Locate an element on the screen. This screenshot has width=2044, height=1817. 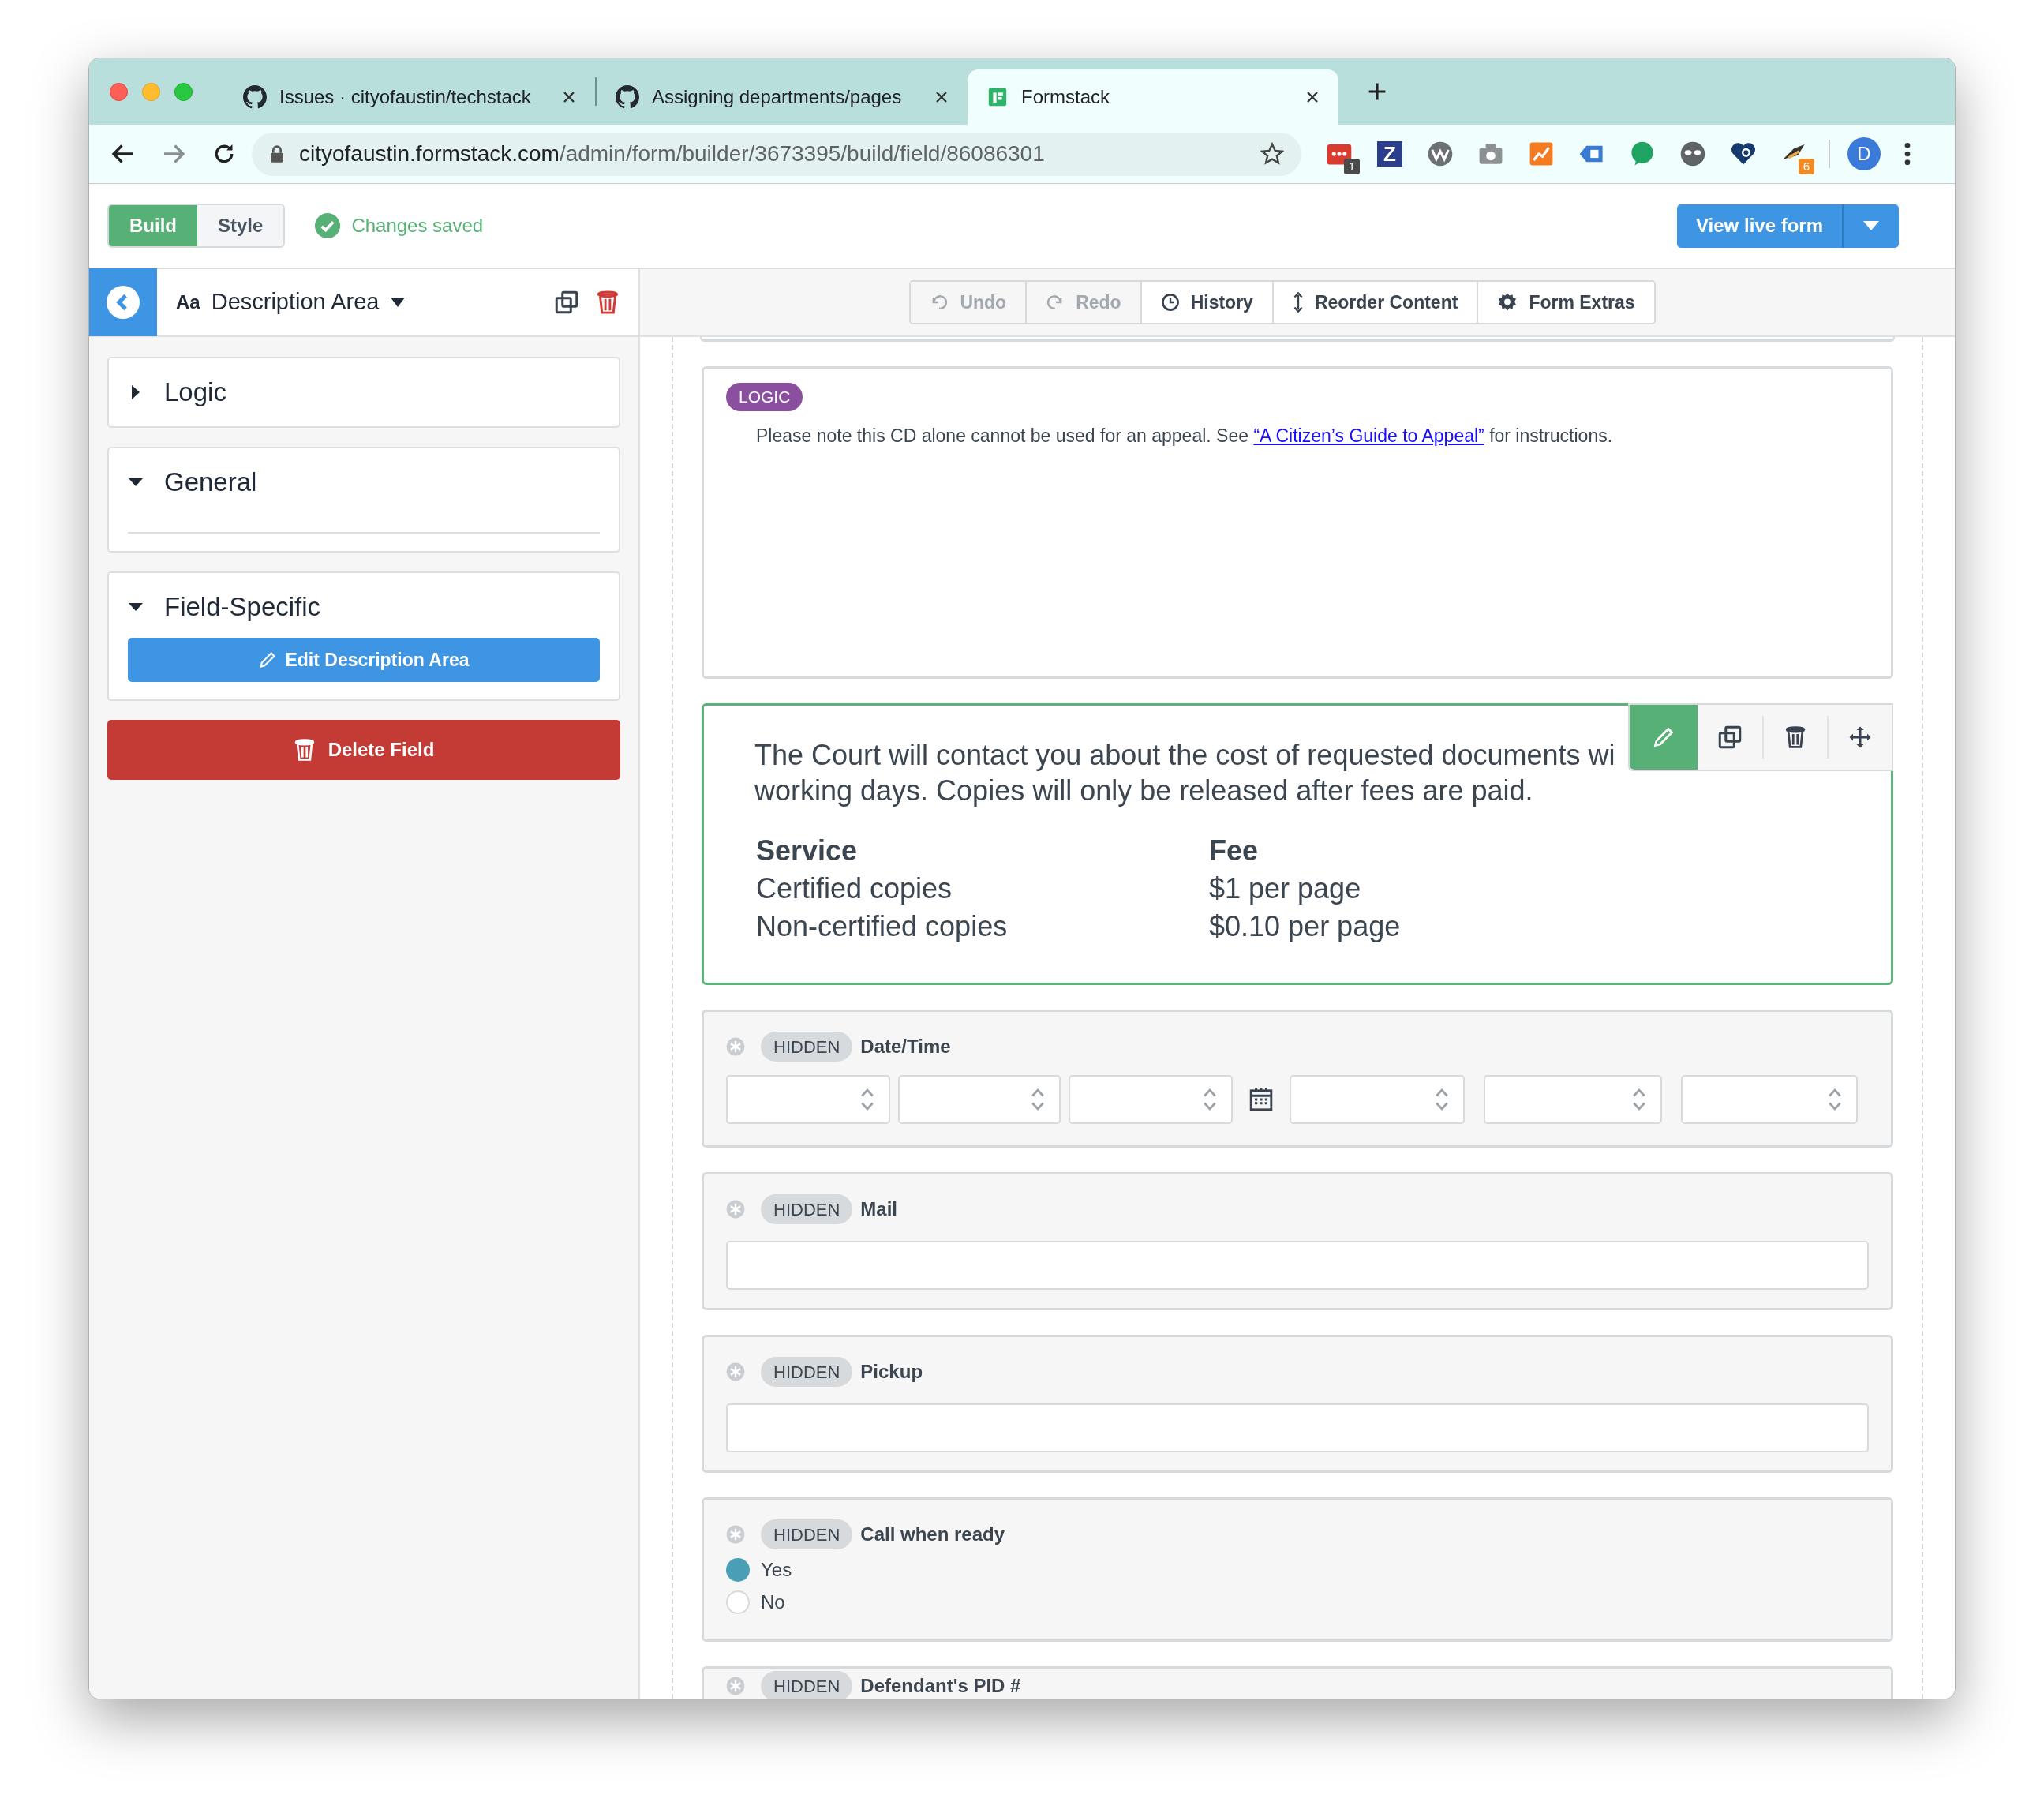
field-card: HIDDEN Date/Time is located at coordinates (1297, 1079).